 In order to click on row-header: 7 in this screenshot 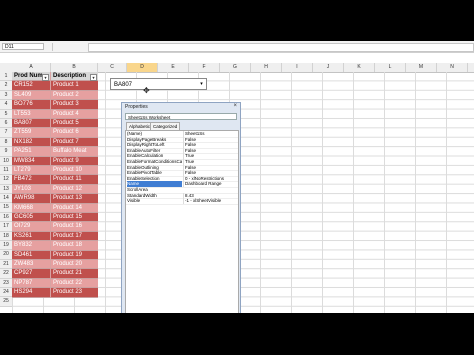, I will do `click(6, 133)`.